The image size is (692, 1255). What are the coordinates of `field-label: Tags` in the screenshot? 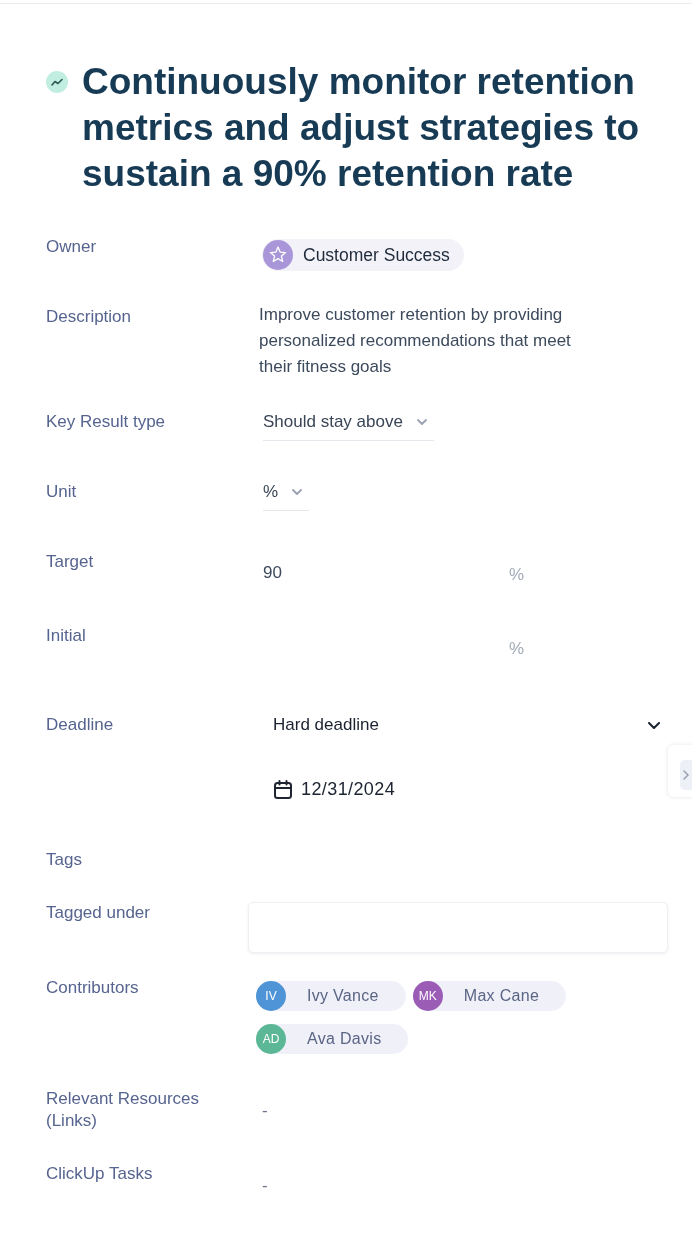 It's located at (64, 860).